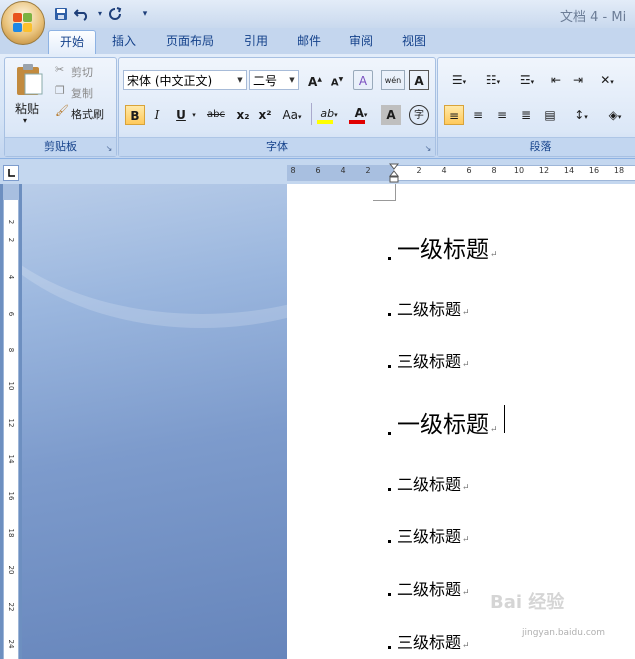 The image size is (635, 659). Describe the element at coordinates (115, 14) in the screenshot. I see `redo-icon` at that location.